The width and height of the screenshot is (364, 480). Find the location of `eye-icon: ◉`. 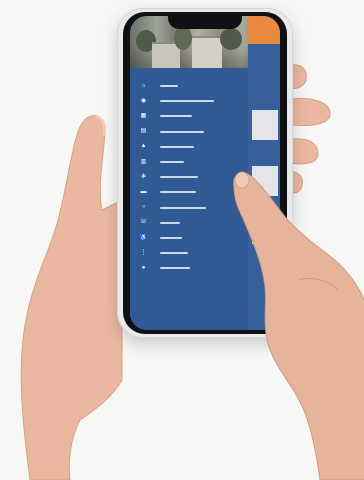

eye-icon: ◉ is located at coordinates (143, 100).